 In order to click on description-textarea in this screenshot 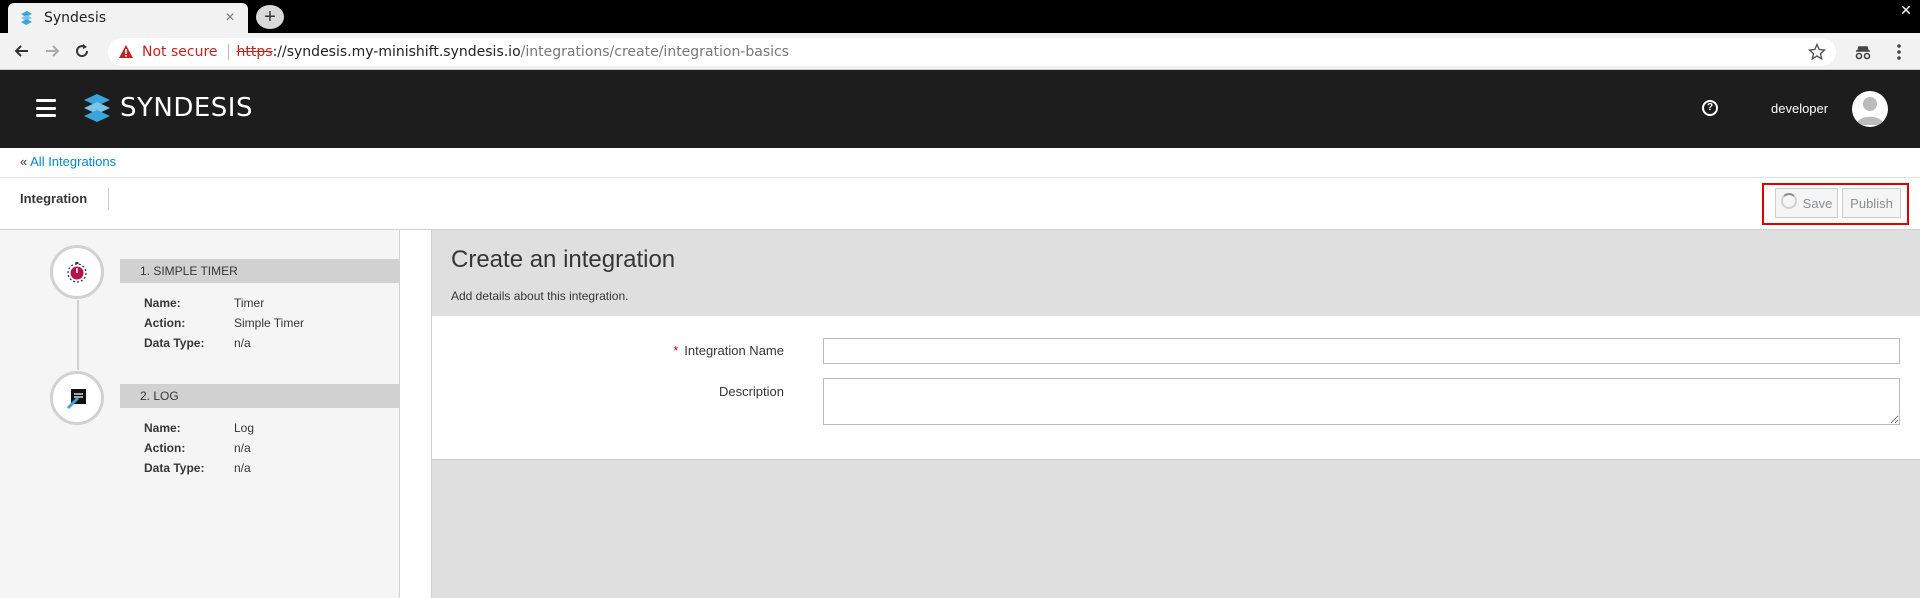, I will do `click(1361, 401)`.